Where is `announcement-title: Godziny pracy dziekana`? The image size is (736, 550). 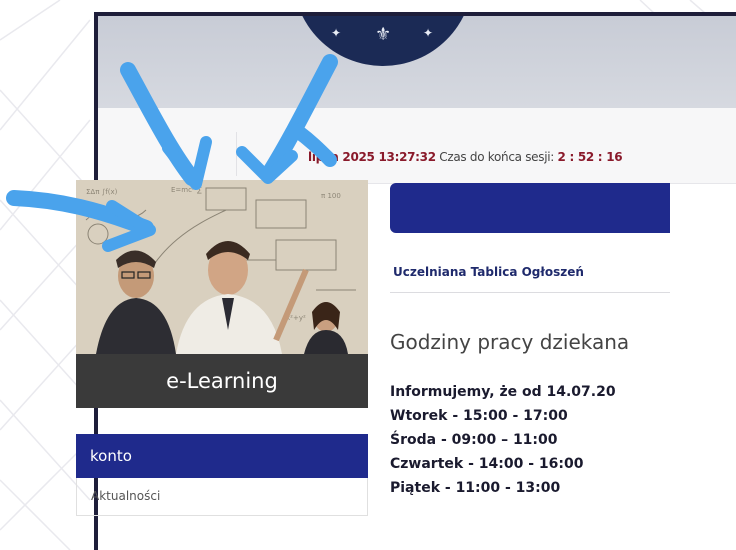
announcement-title: Godziny pracy dziekana is located at coordinates (510, 342).